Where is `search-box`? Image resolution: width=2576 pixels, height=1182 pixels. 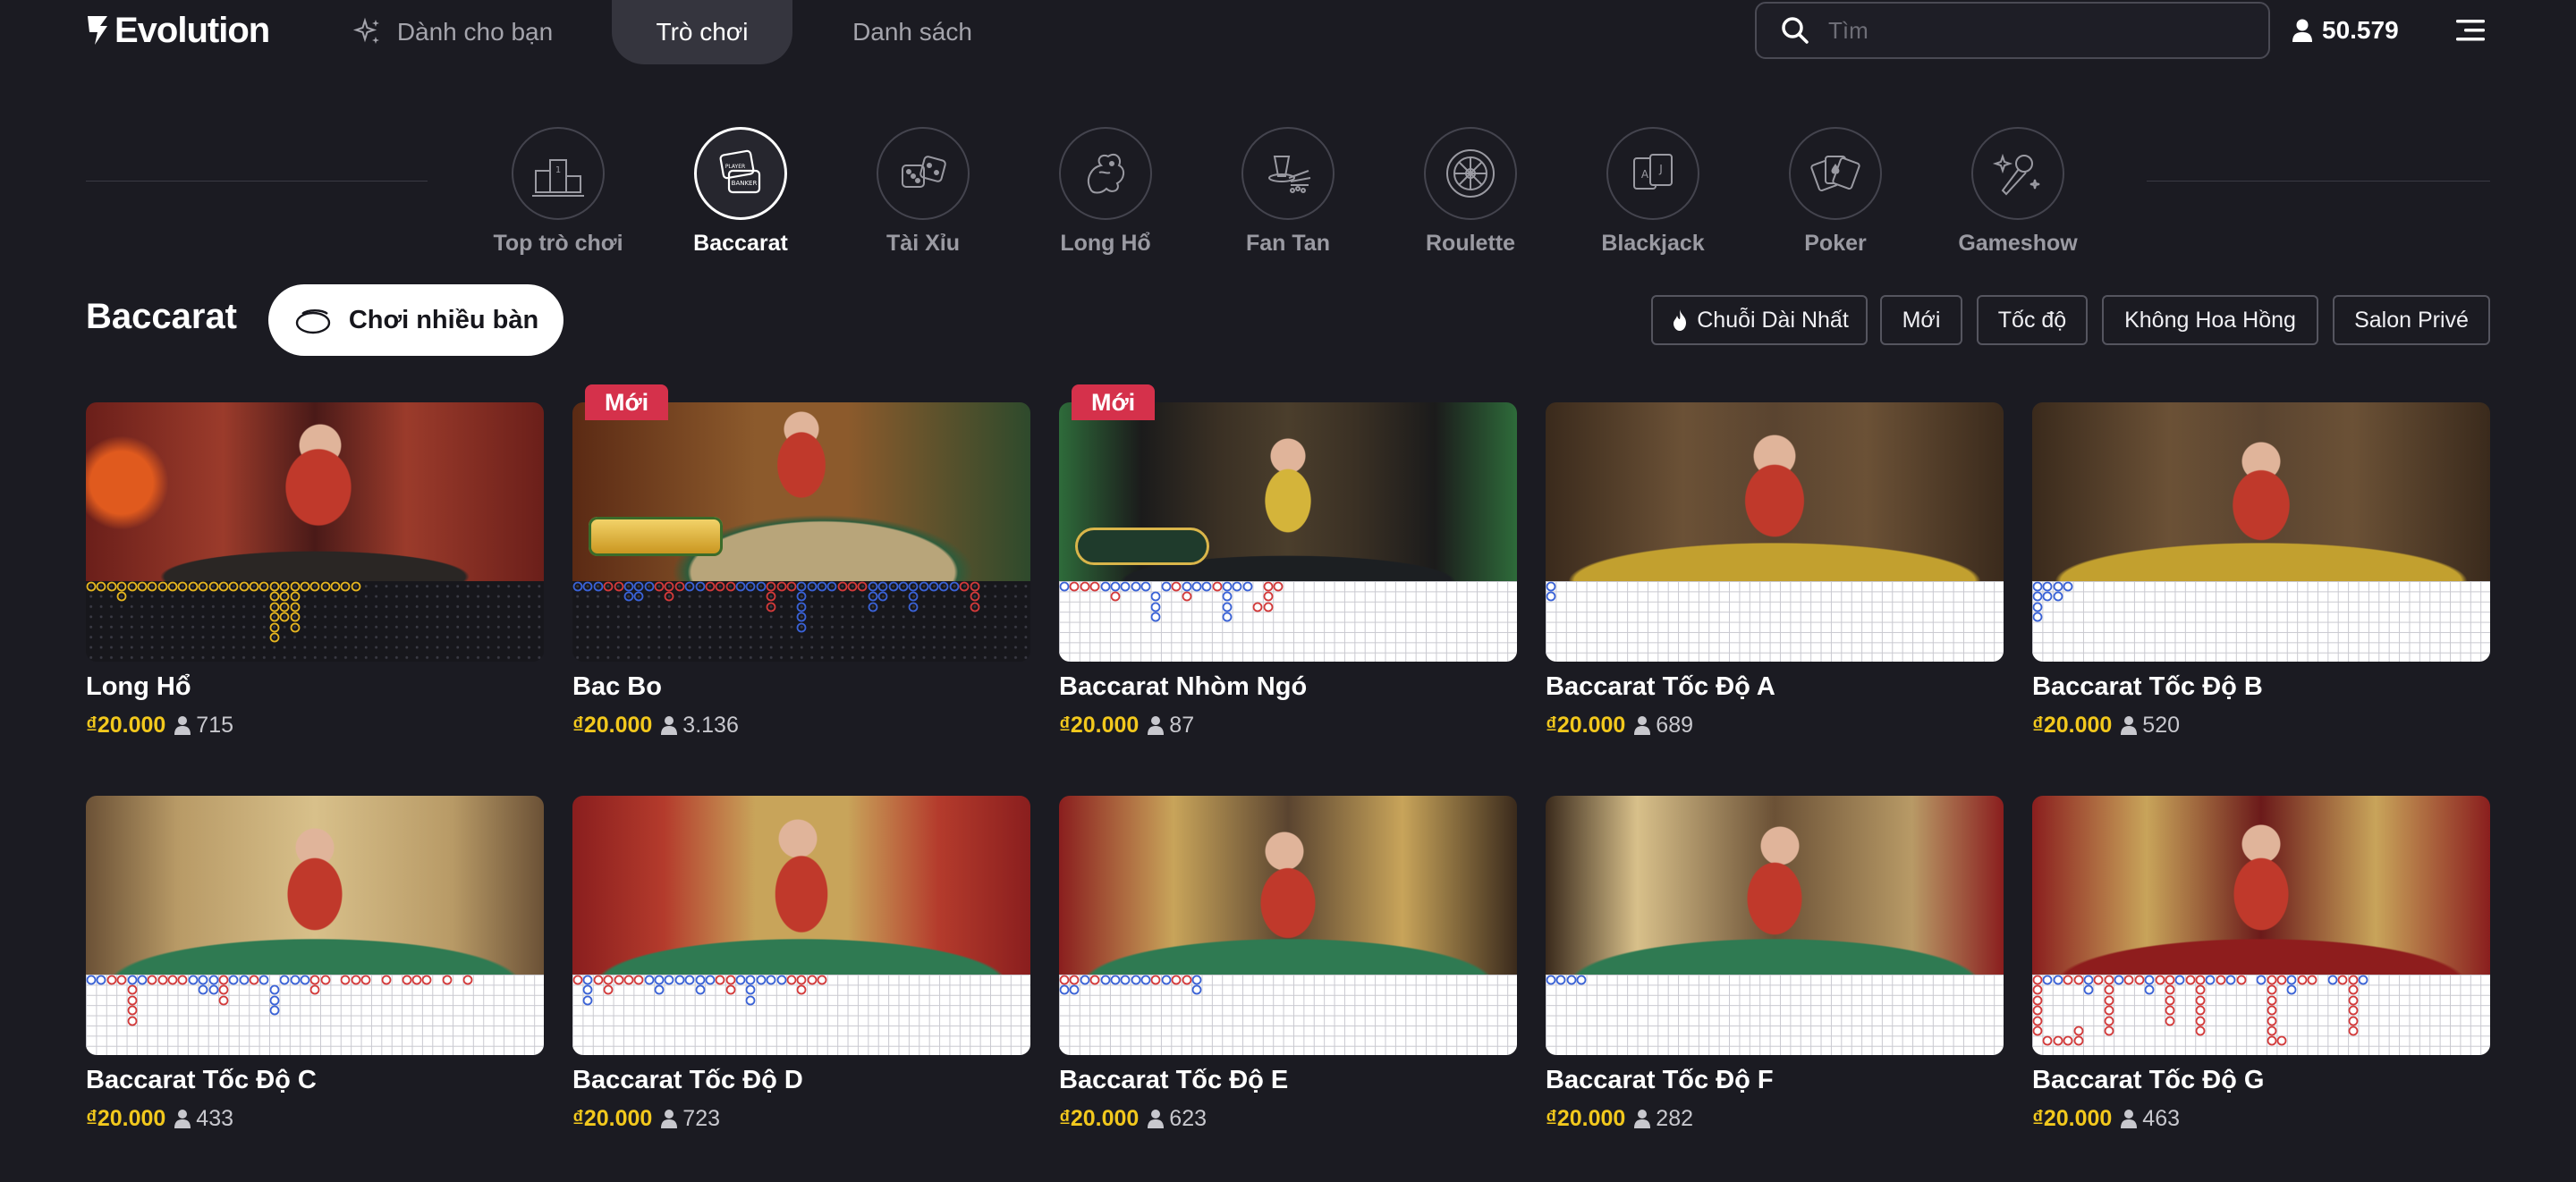
search-box is located at coordinates (2012, 30).